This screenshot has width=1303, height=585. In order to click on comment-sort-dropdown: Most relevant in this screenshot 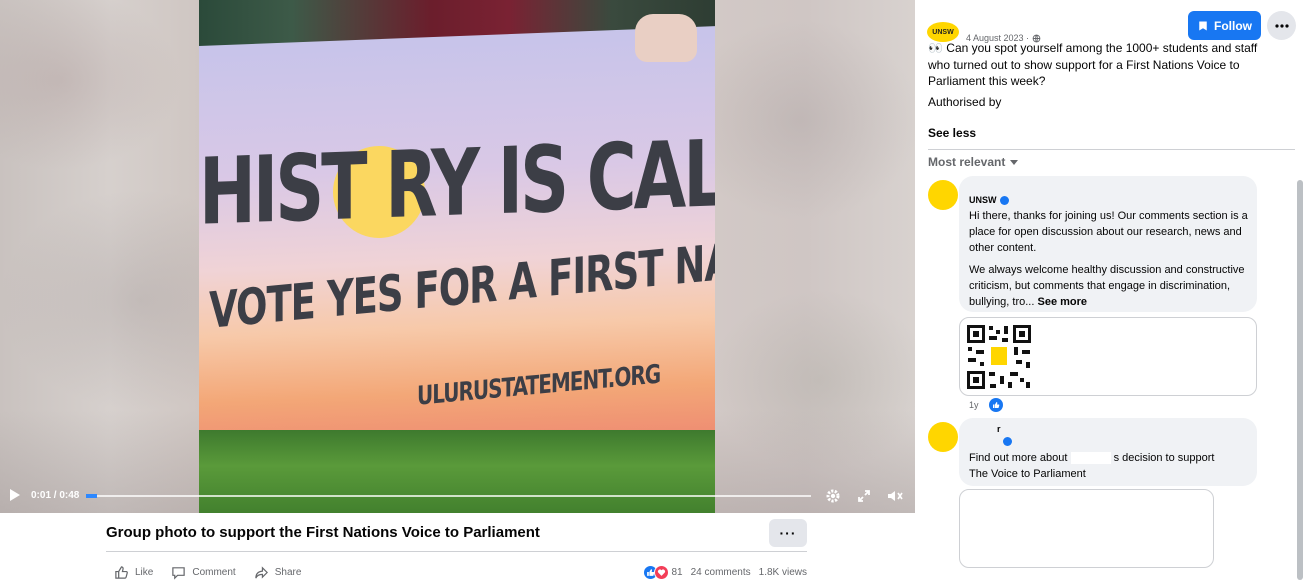, I will do `click(973, 162)`.